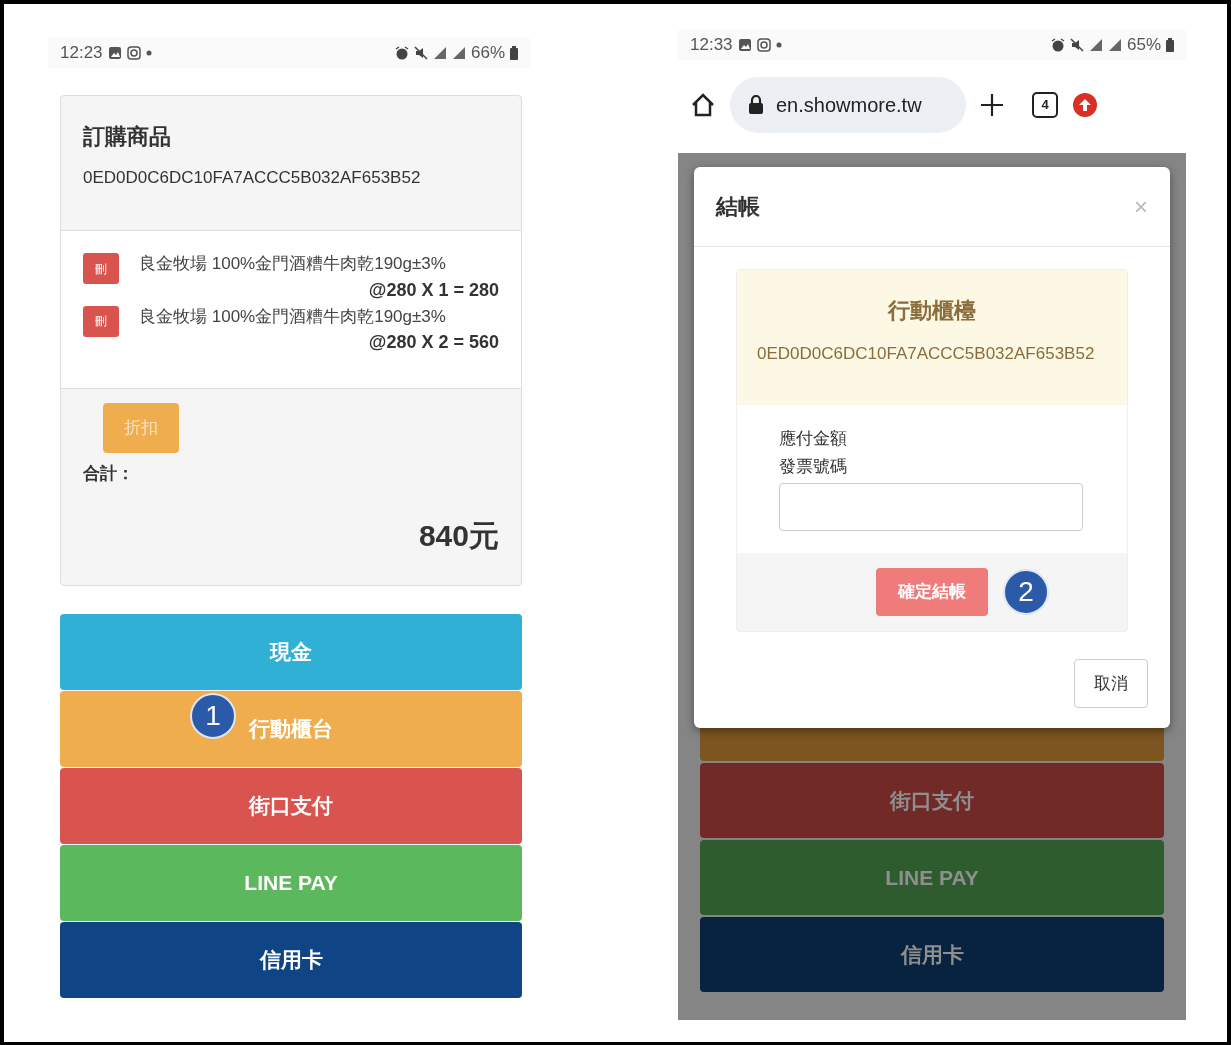 The height and width of the screenshot is (1045, 1231). What do you see at coordinates (433, 290) in the screenshot?
I see `line-subtotal: @280 X 1 = 280` at bounding box center [433, 290].